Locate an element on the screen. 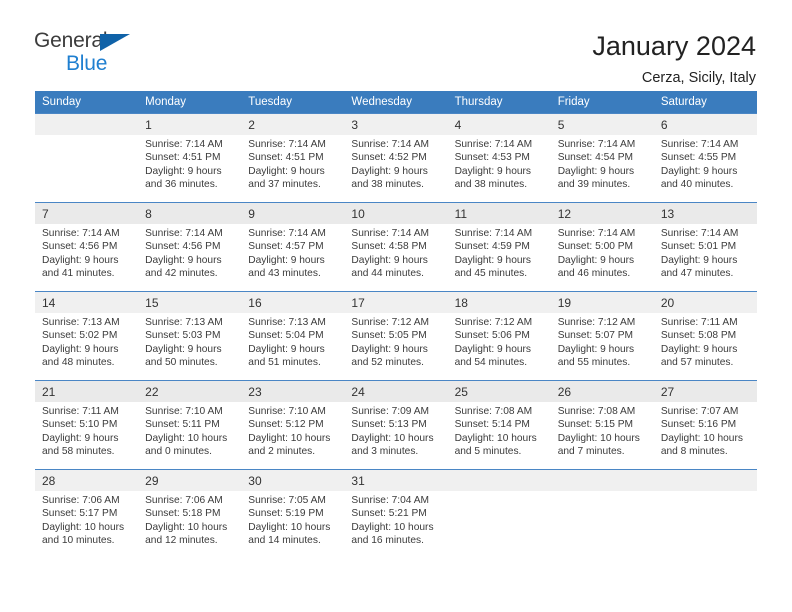 The width and height of the screenshot is (792, 612). day-number: 23 is located at coordinates (293, 391).